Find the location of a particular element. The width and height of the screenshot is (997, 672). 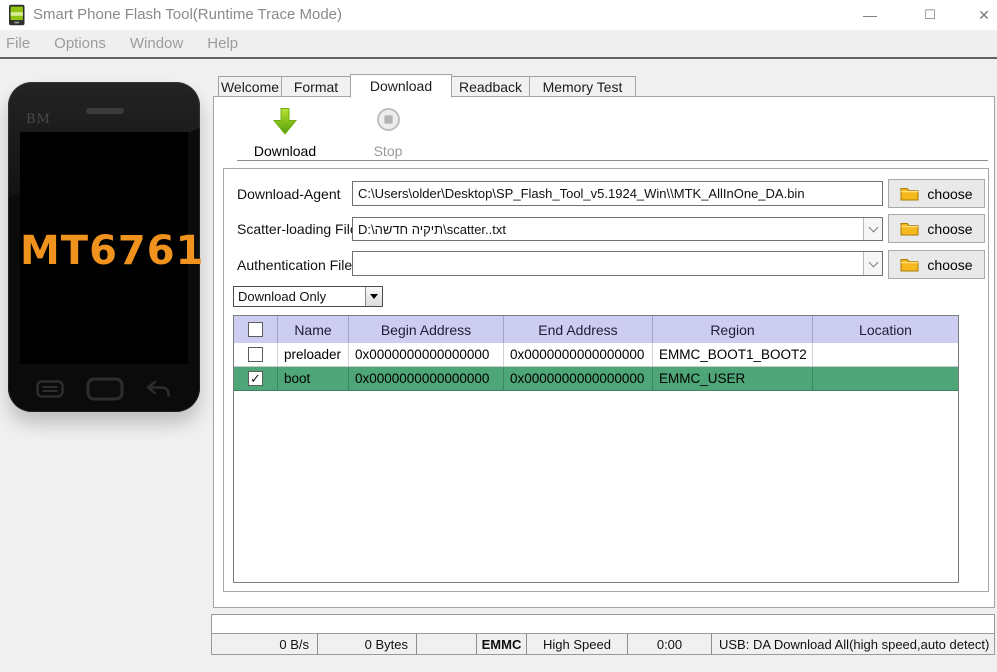

phone-image: BM MT6761 is located at coordinates (106, 247).